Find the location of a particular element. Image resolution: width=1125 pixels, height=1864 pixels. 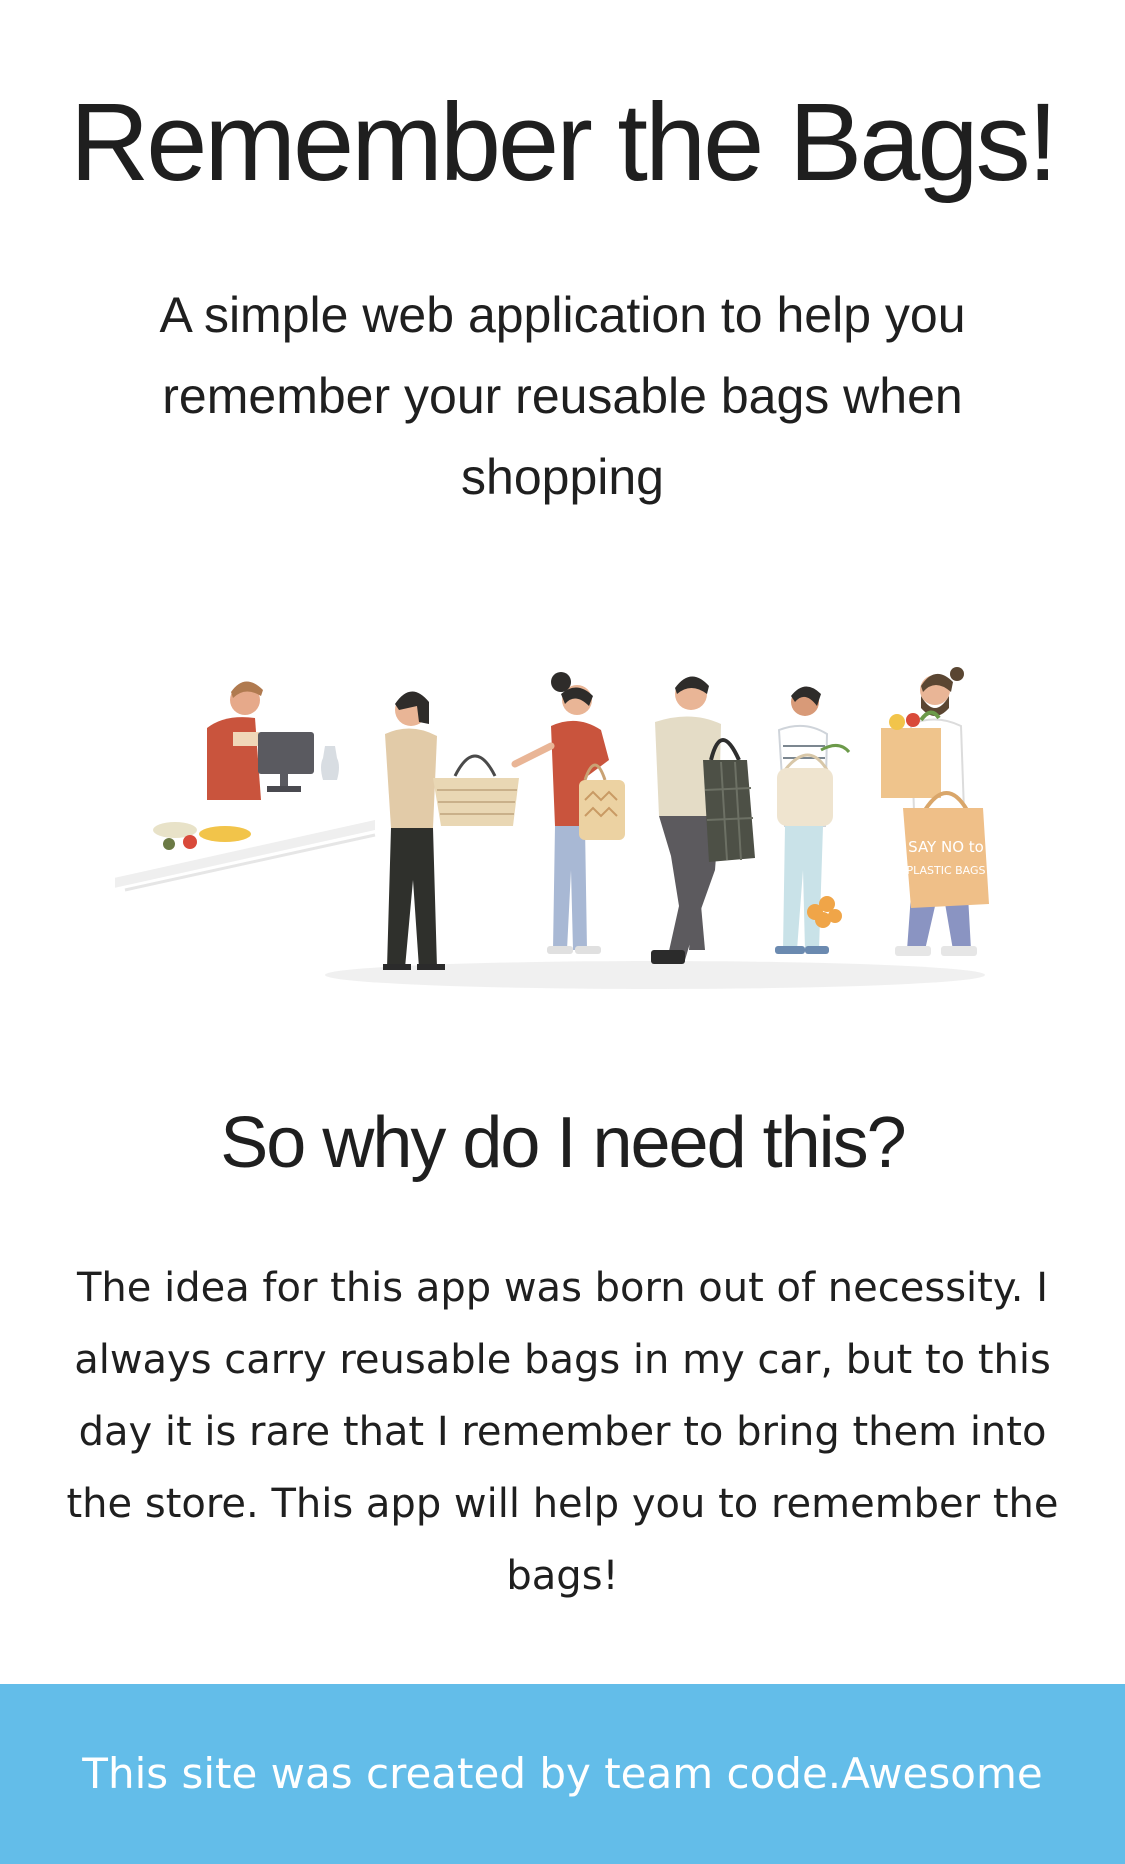

shopping-illustration: SAY NO to PLASTIC BAGS is located at coordinates (552, 828).